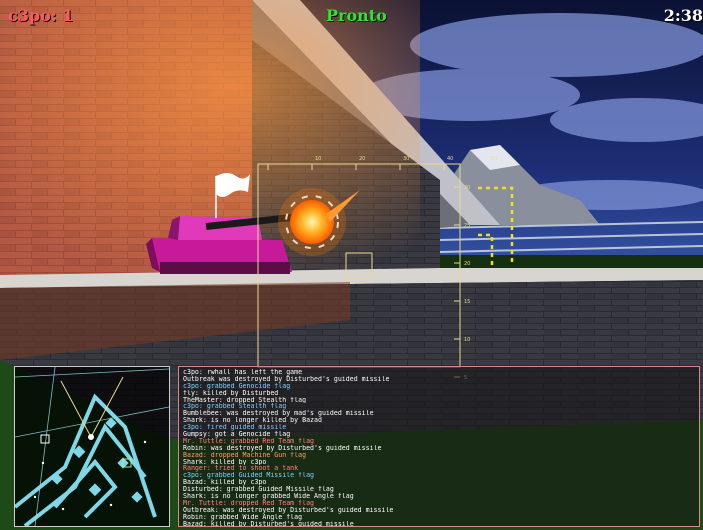 The width and height of the screenshot is (703, 530). What do you see at coordinates (406, 159) in the screenshot?
I see `scope-top-tick-label: 30` at bounding box center [406, 159].